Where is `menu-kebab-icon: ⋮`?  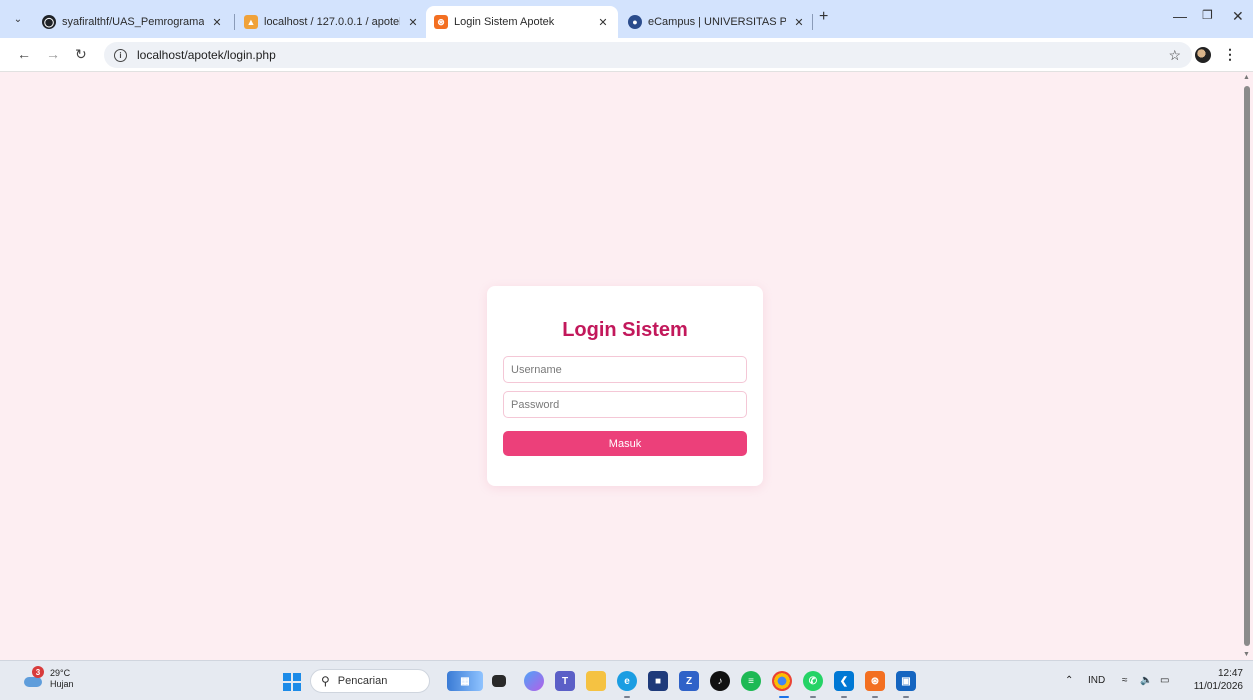
menu-kebab-icon: ⋮ is located at coordinates (1230, 54).